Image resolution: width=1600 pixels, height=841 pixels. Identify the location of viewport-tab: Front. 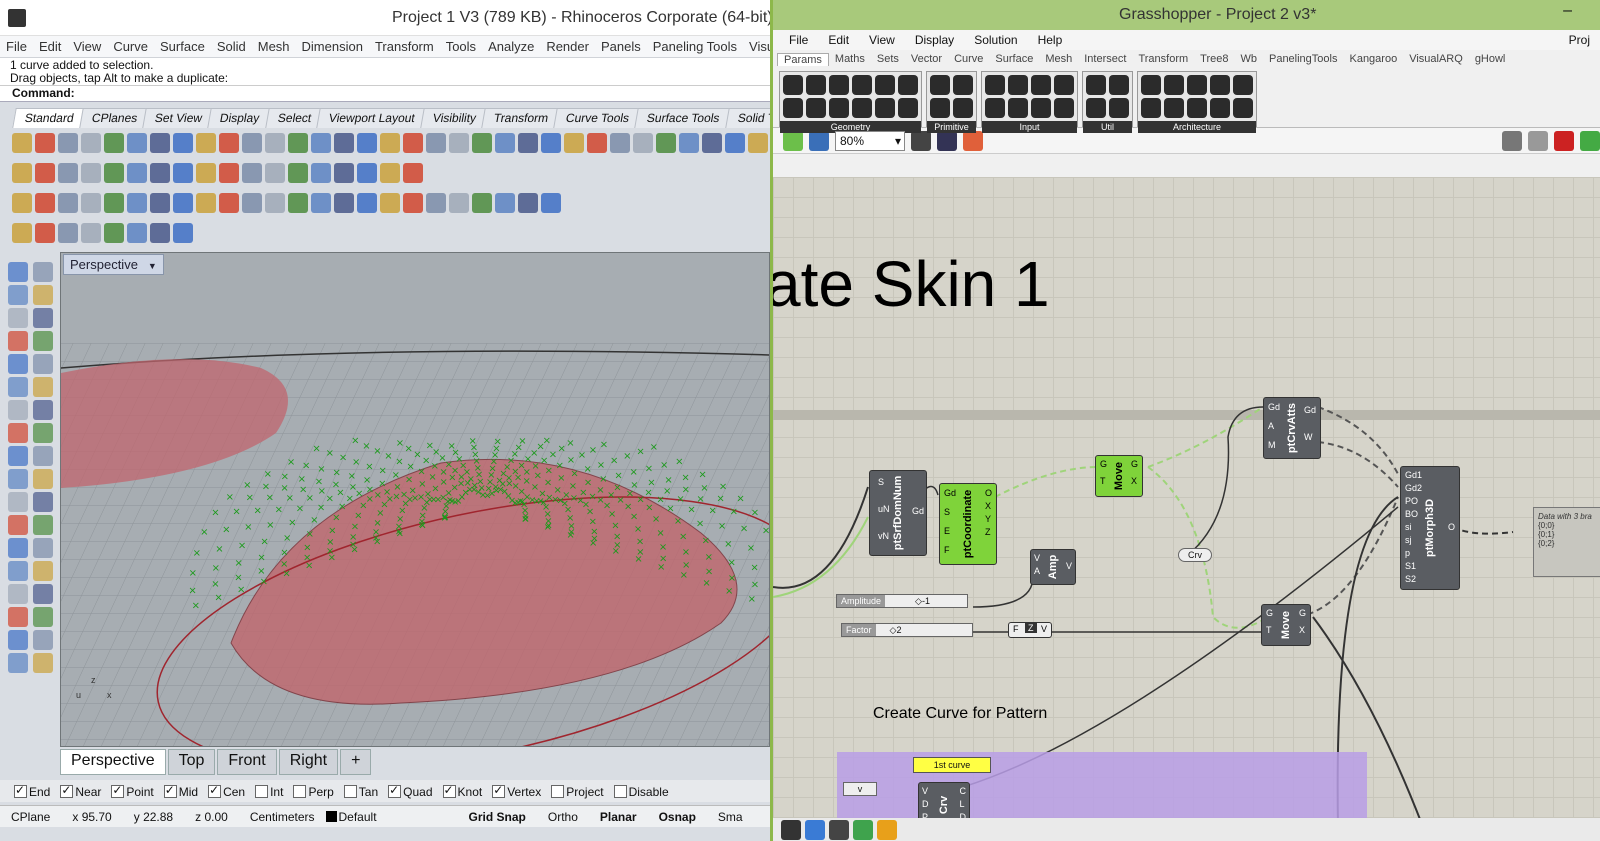
(247, 762).